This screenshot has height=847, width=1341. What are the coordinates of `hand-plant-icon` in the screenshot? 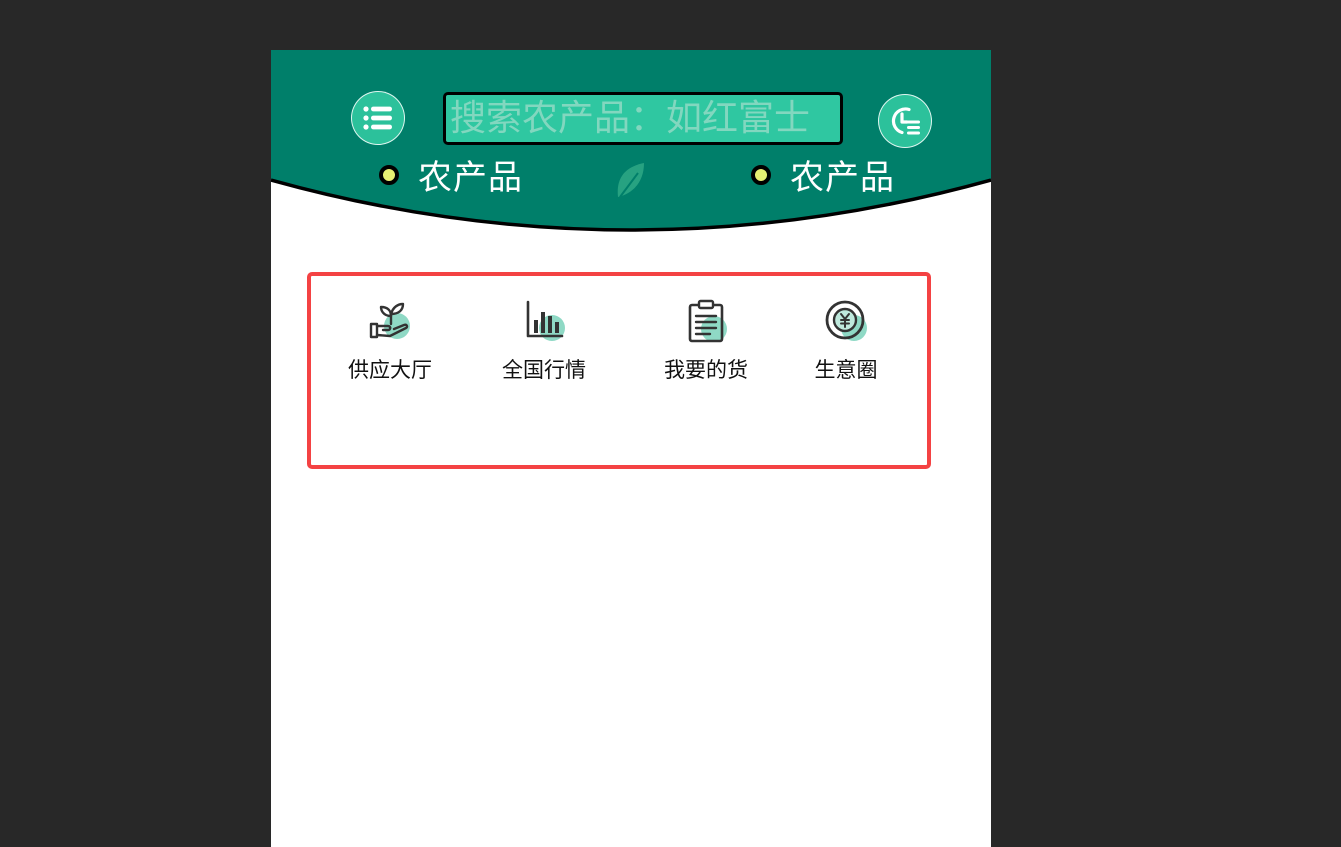 It's located at (389, 320).